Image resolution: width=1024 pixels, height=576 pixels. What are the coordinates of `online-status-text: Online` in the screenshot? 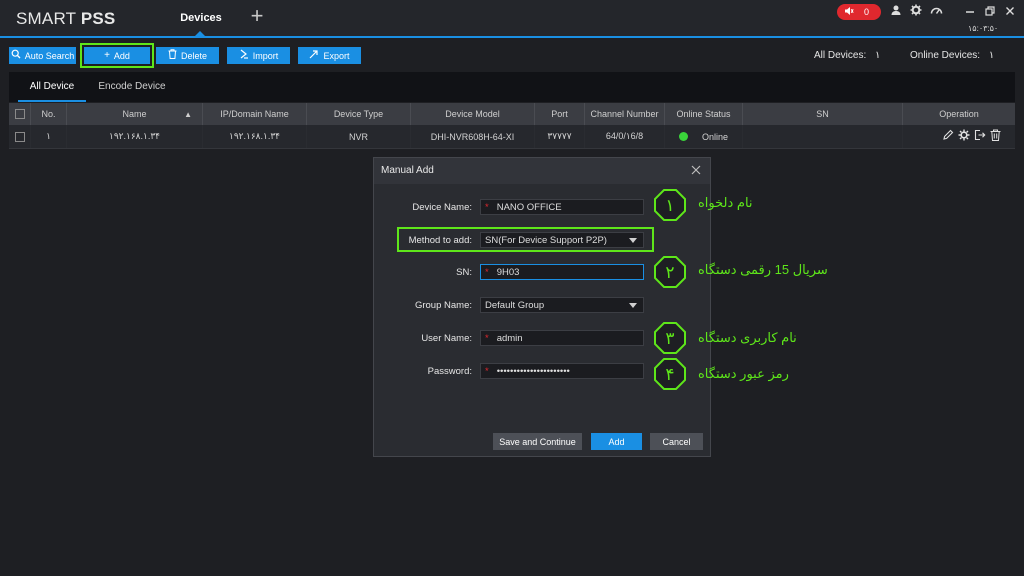 It's located at (714, 136).